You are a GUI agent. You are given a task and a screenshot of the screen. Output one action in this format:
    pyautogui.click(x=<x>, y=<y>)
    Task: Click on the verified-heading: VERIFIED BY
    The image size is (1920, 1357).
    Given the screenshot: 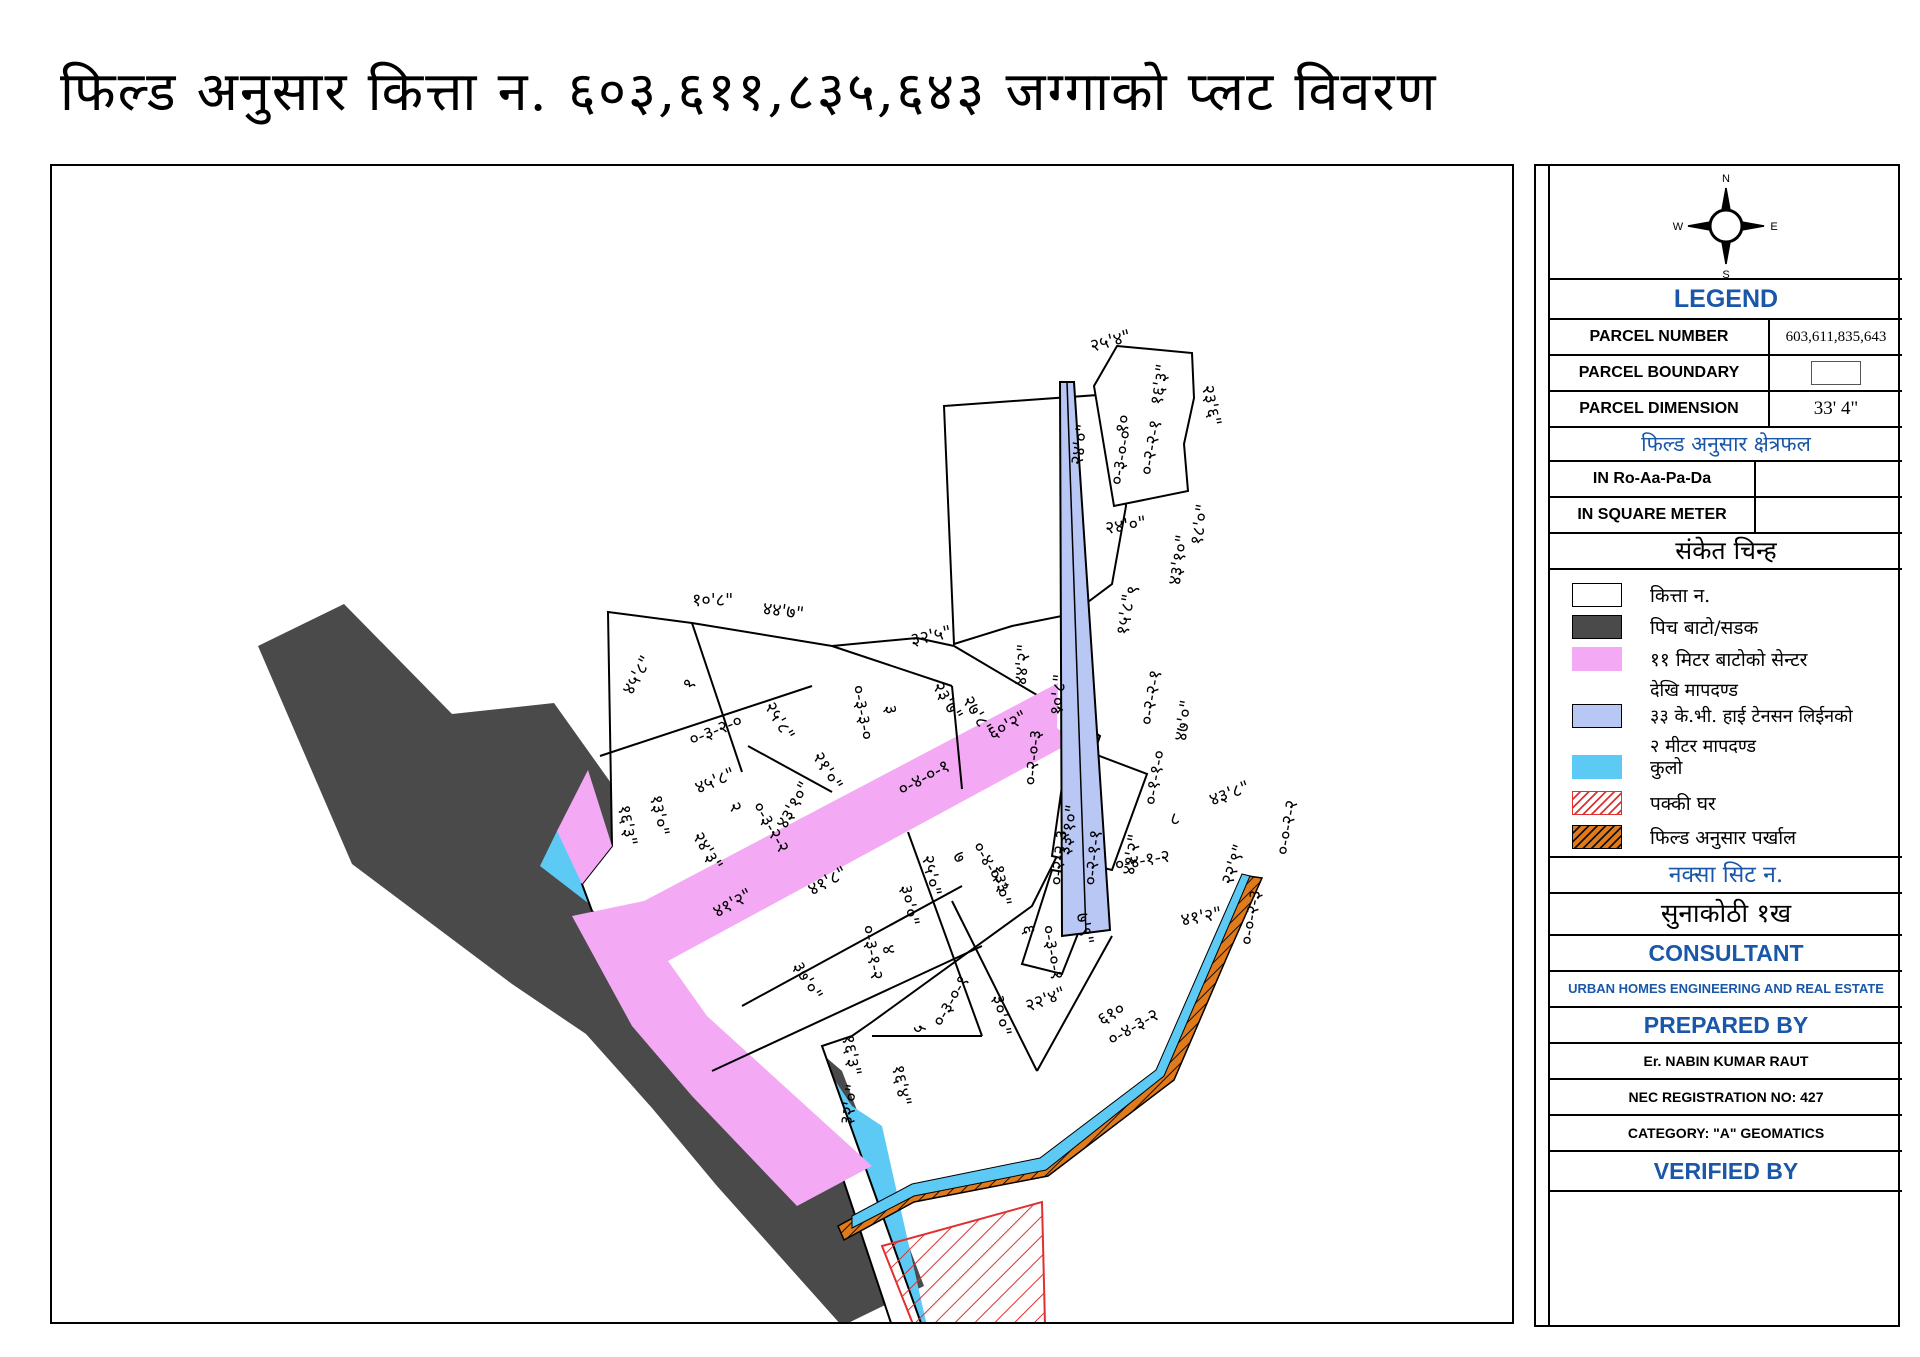 What is the action you would take?
    pyautogui.click(x=1726, y=1172)
    